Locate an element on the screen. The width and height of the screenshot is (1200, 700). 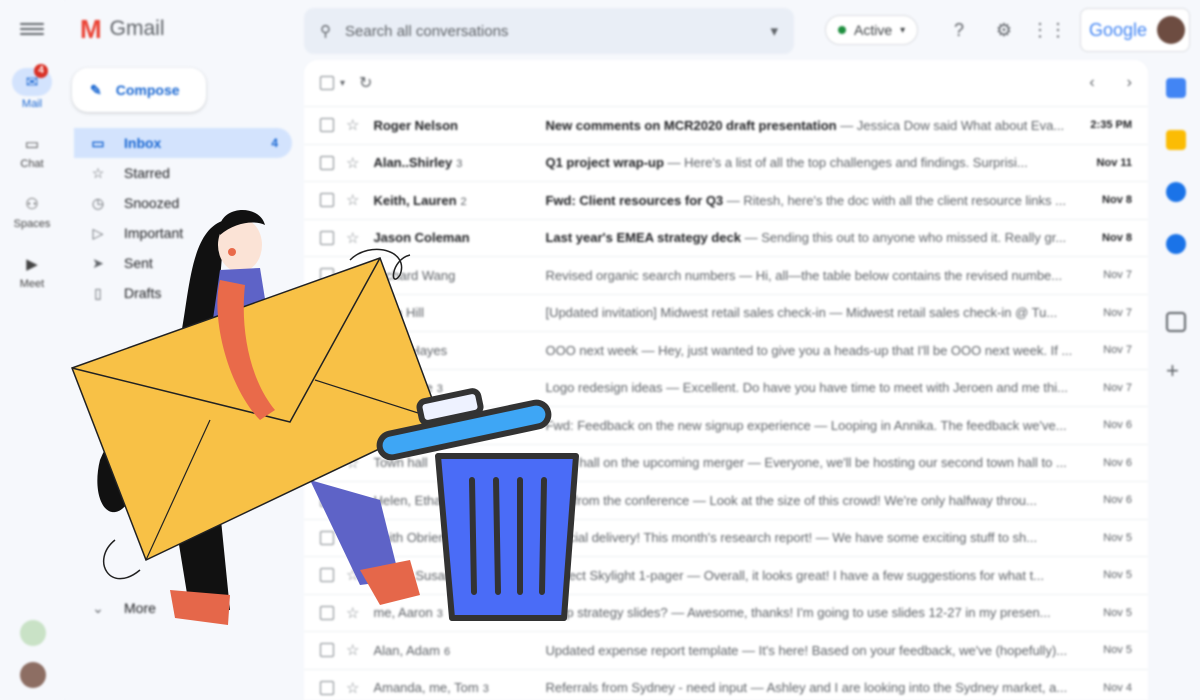
chevron-down-icon: ▾ is located at coordinates (903, 30).